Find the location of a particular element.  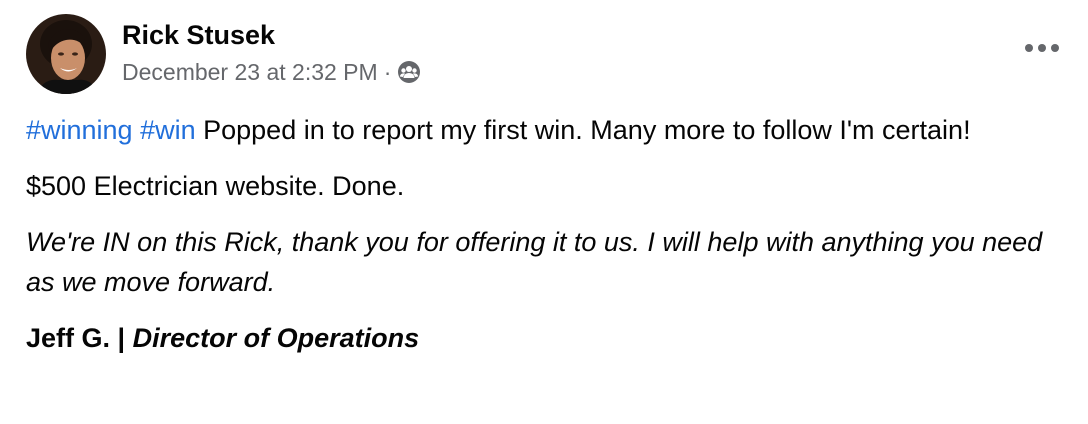

more-options-button is located at coordinates (1042, 48).